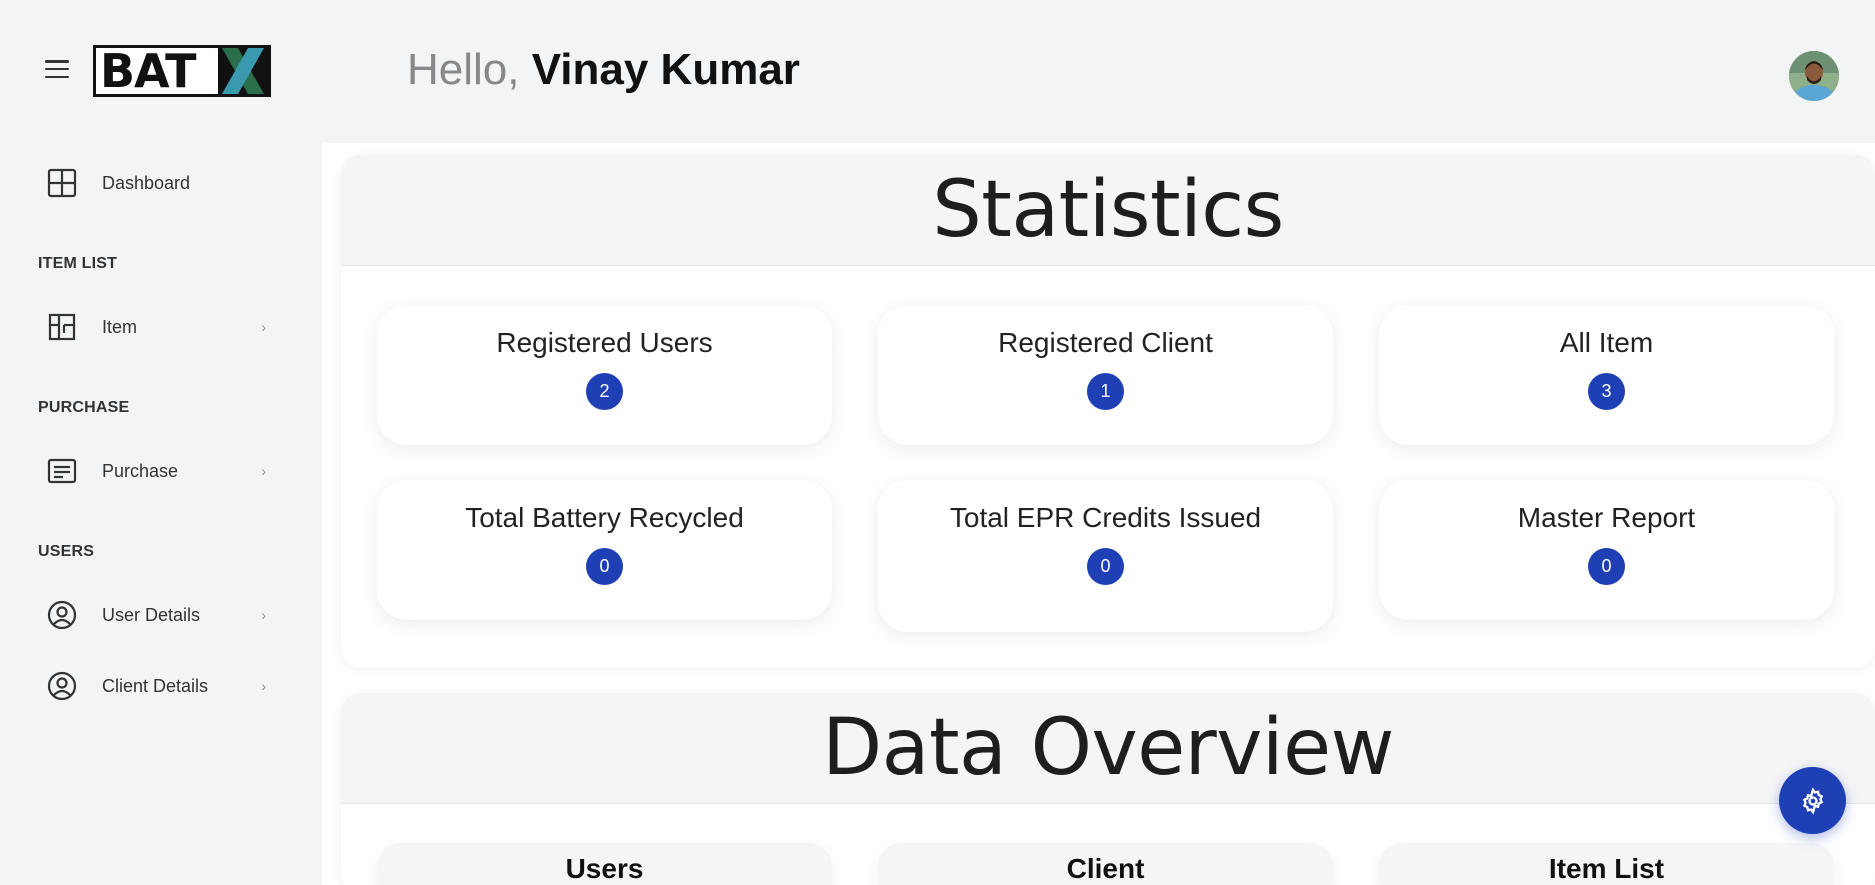 This screenshot has height=885, width=1875. Describe the element at coordinates (665, 69) in the screenshot. I see `user-name: Vinay Kumar` at that location.